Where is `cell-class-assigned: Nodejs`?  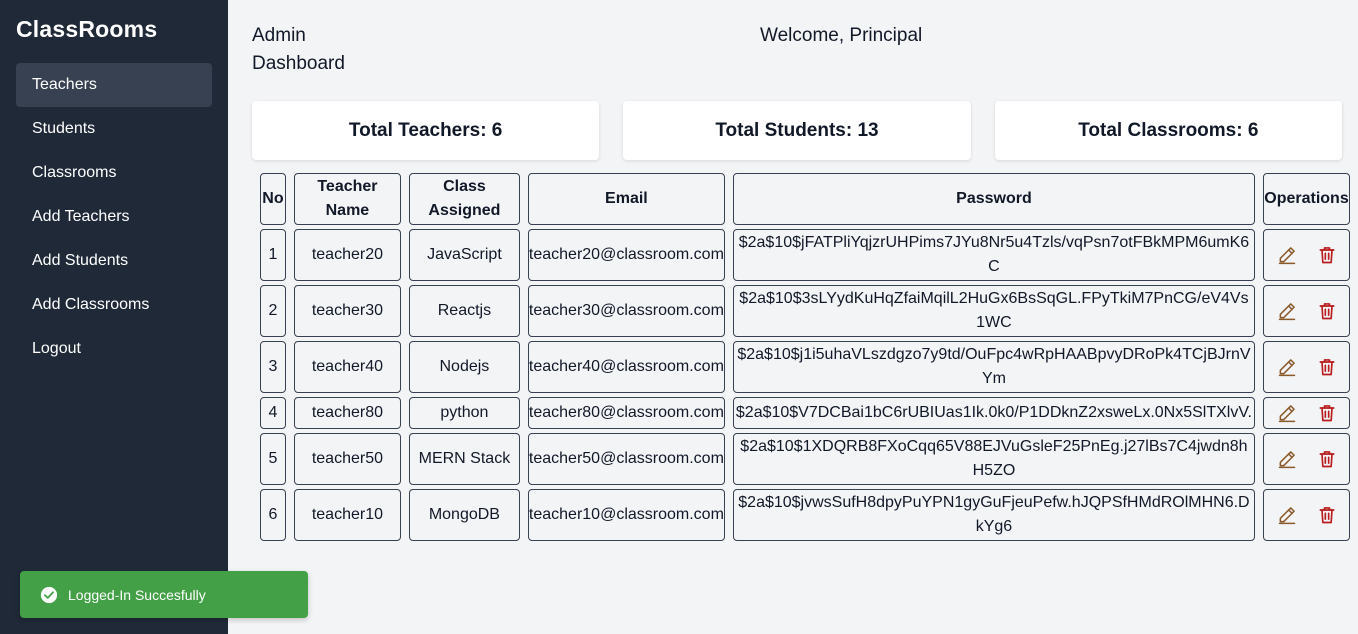 cell-class-assigned: Nodejs is located at coordinates (464, 367).